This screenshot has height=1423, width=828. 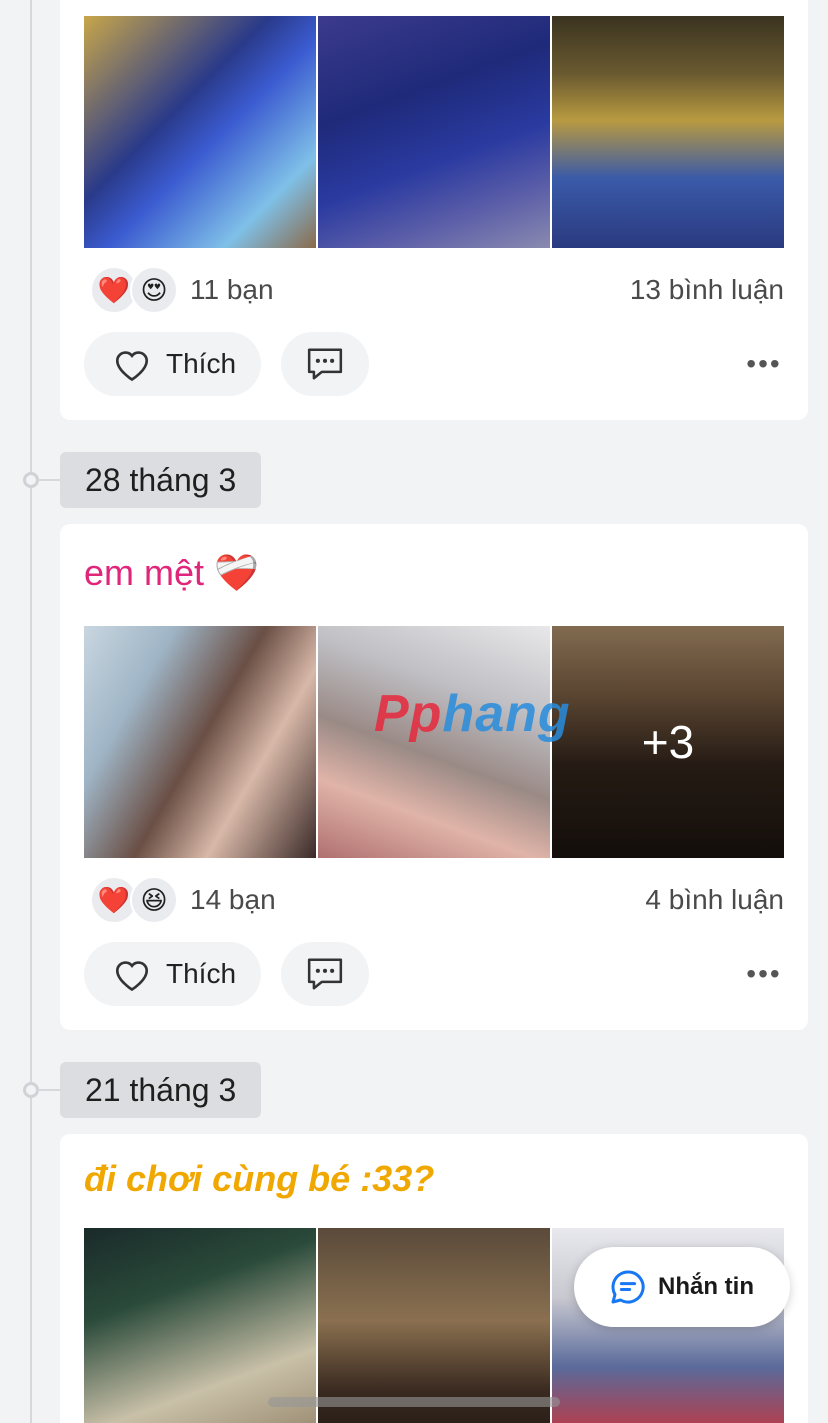 I want to click on reaction-summary: ❤️ 😆 14 bạn 4 bình luận, so click(x=437, y=900).